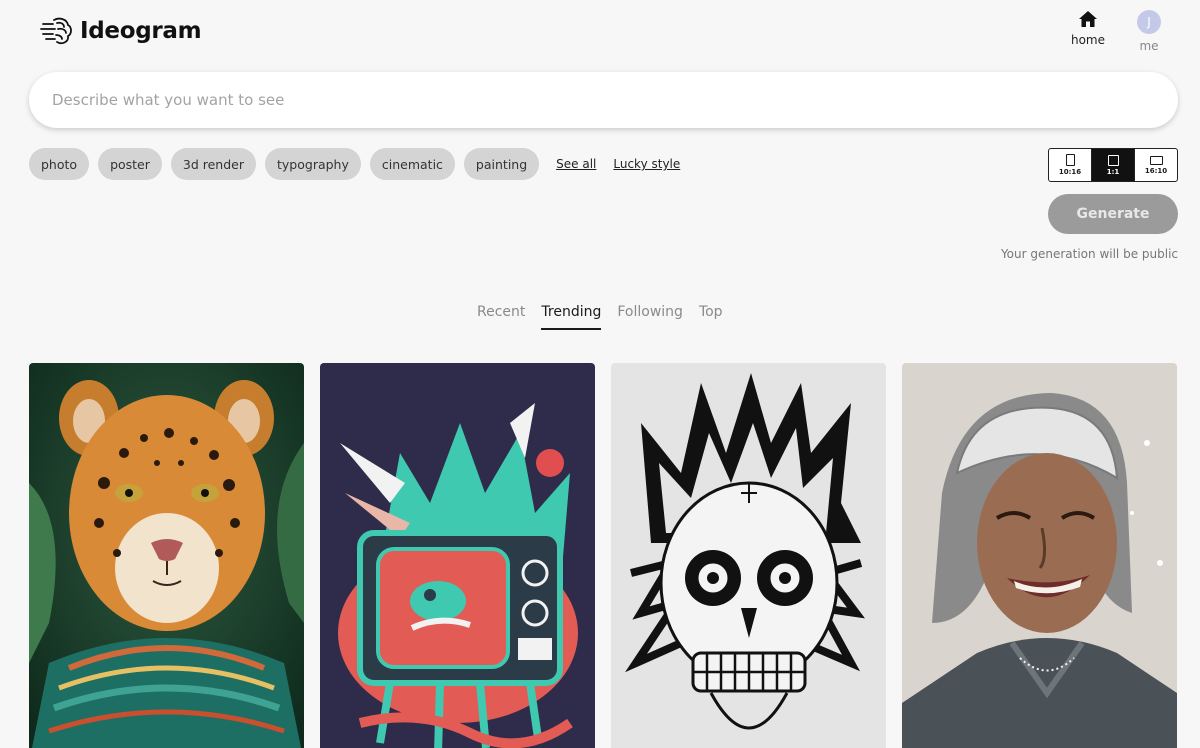  Describe the element at coordinates (313, 164) in the screenshot. I see `style-chip-typography: typography` at that location.